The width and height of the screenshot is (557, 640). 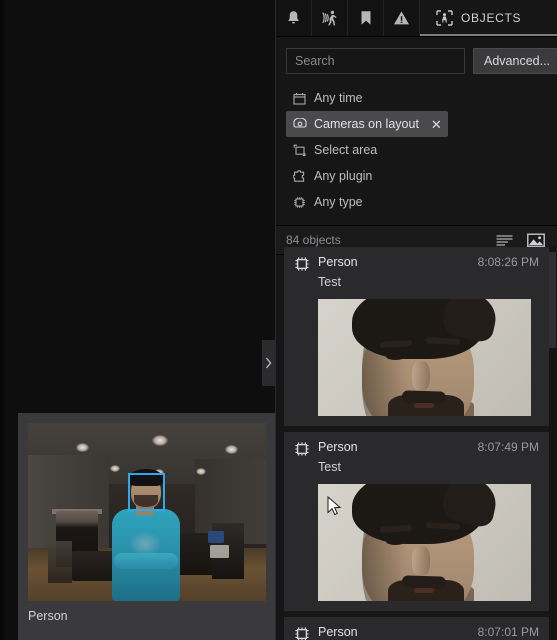 What do you see at coordinates (416, 632) in the screenshot?
I see `card-header: Person 8:07:01 PM` at bounding box center [416, 632].